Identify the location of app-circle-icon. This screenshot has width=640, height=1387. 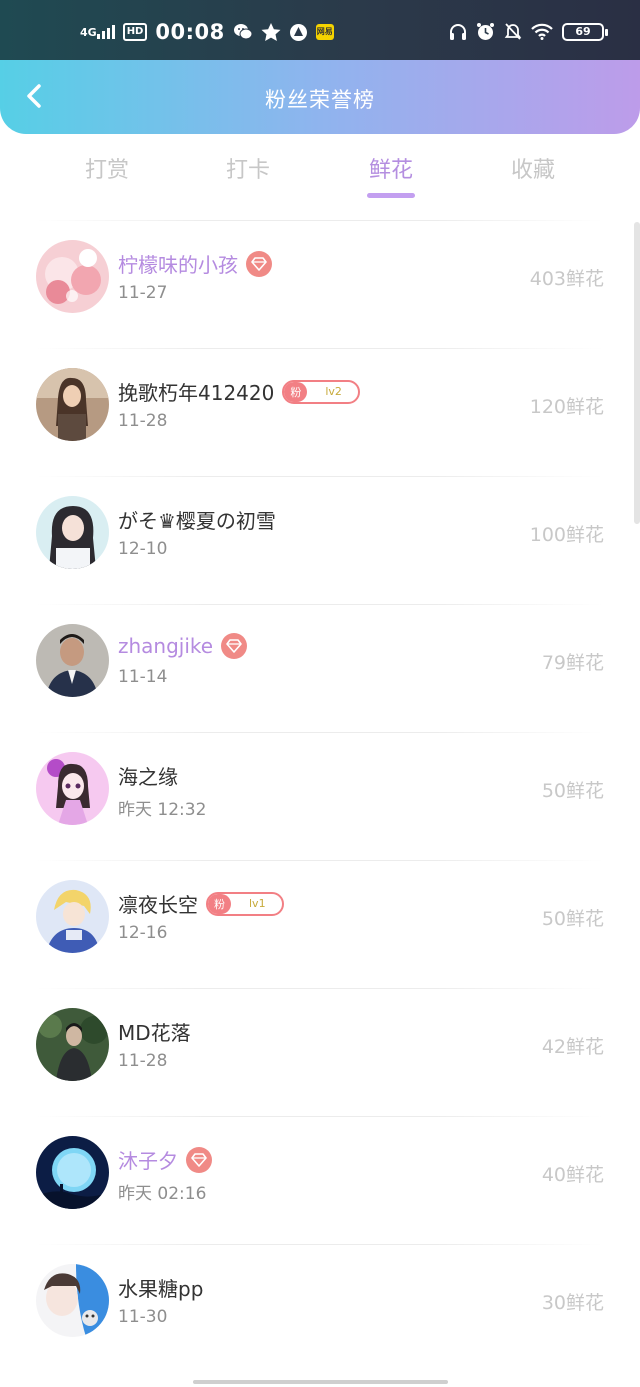
(298, 32).